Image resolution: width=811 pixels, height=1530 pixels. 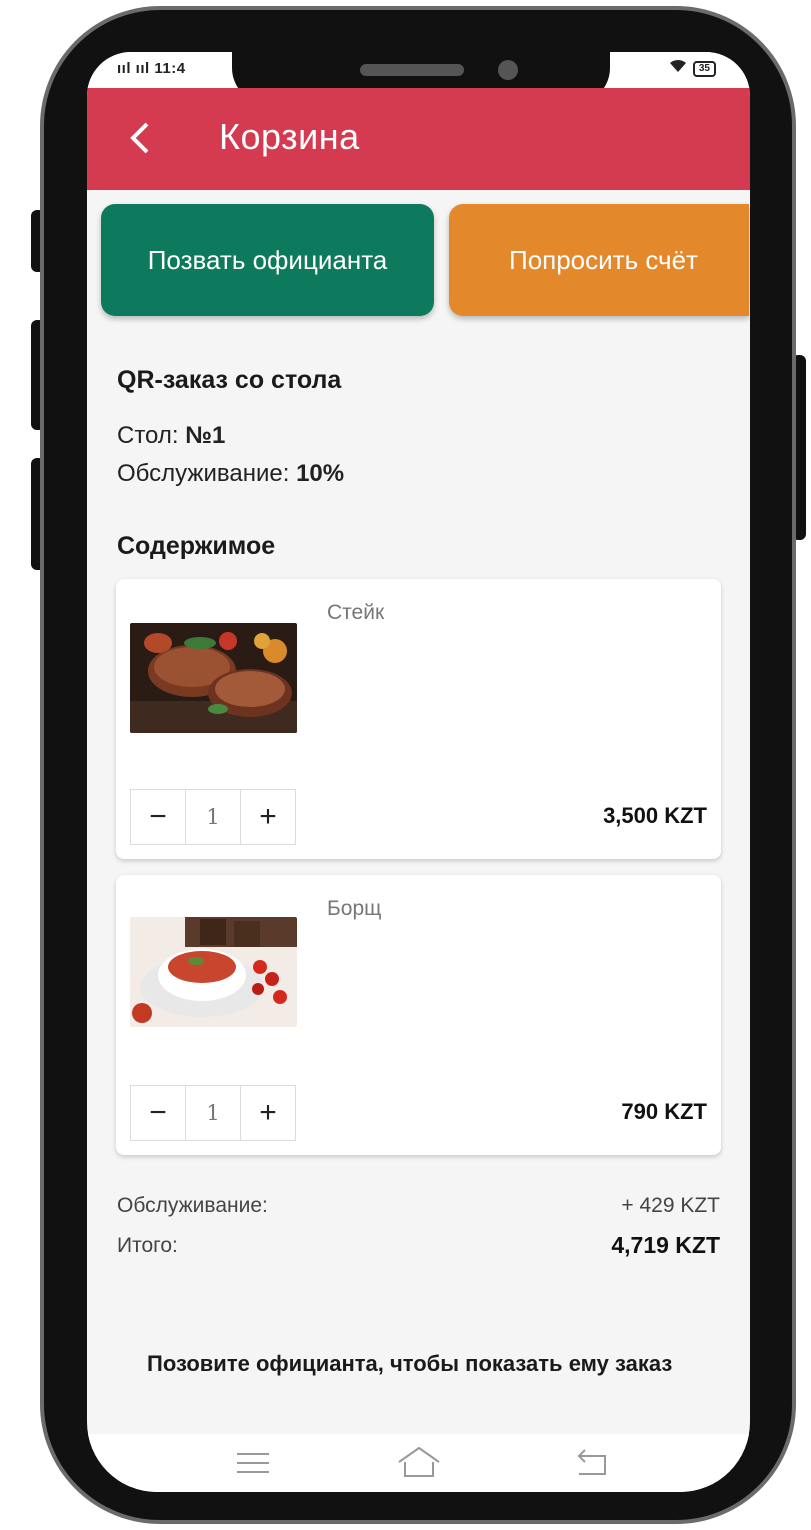 I want to click on service-percent: 10%, so click(x=320, y=473).